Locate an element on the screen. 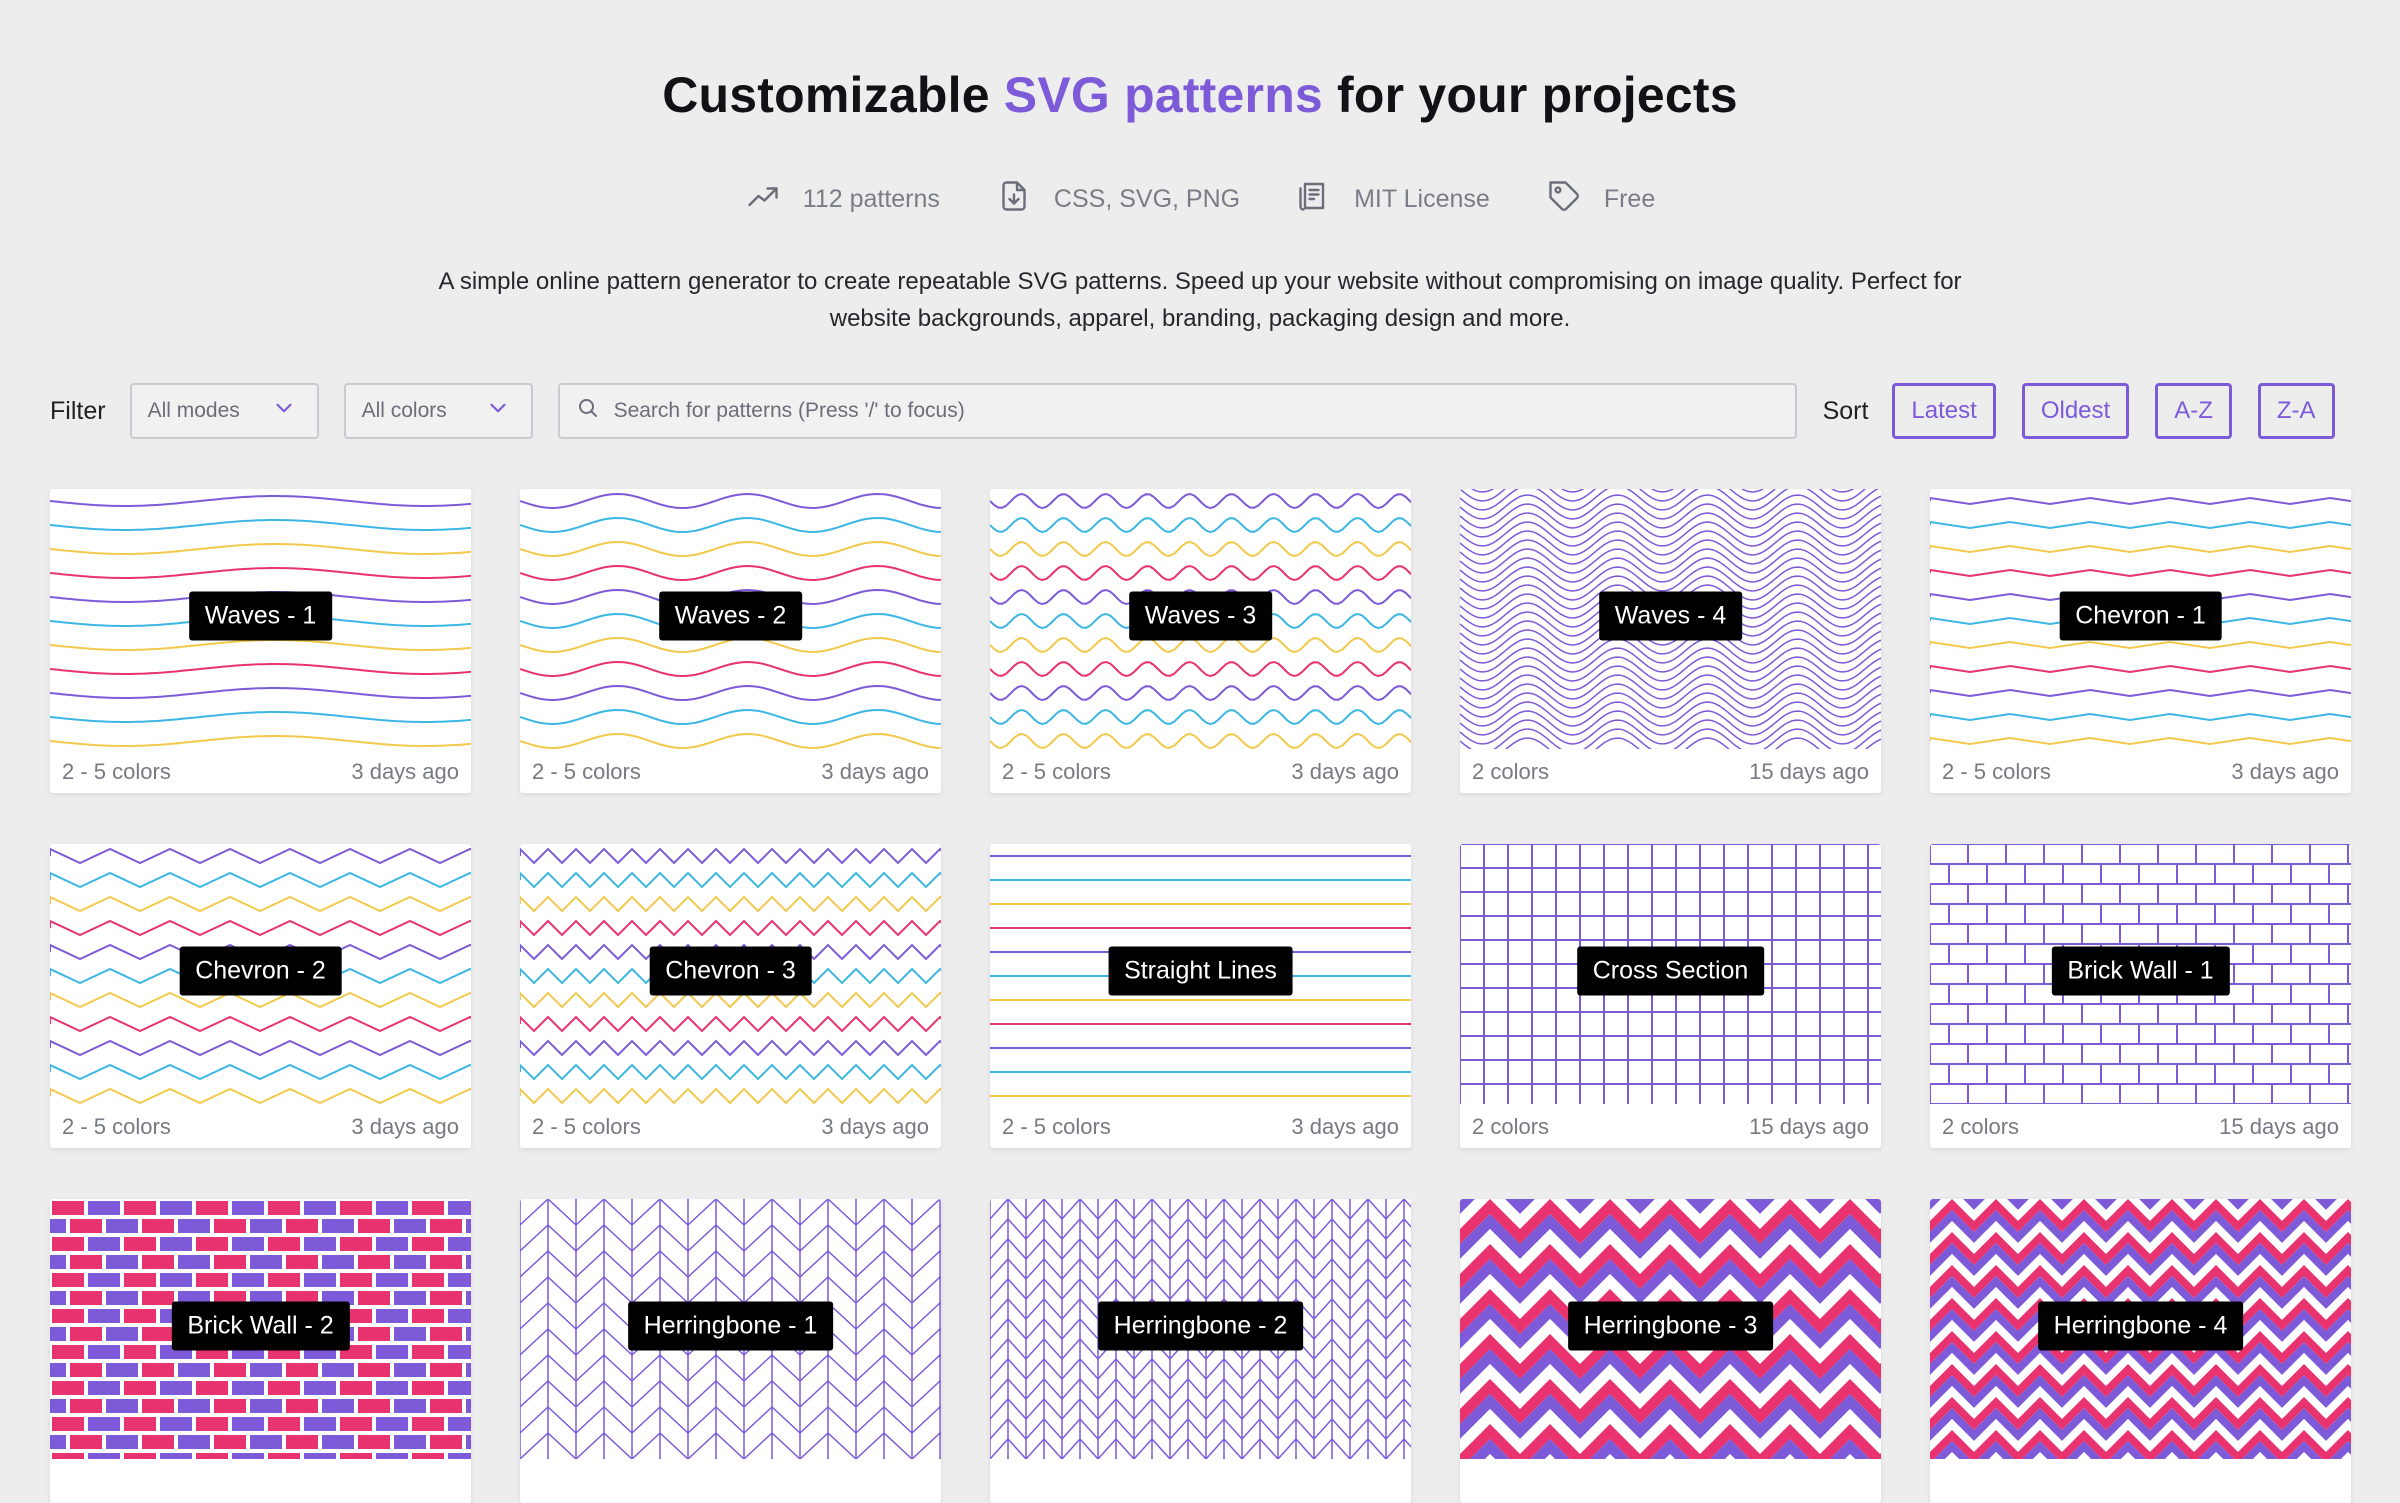 Image resolution: width=2400 pixels, height=1503 pixels. pattern-name: Waves - 1 is located at coordinates (260, 616).